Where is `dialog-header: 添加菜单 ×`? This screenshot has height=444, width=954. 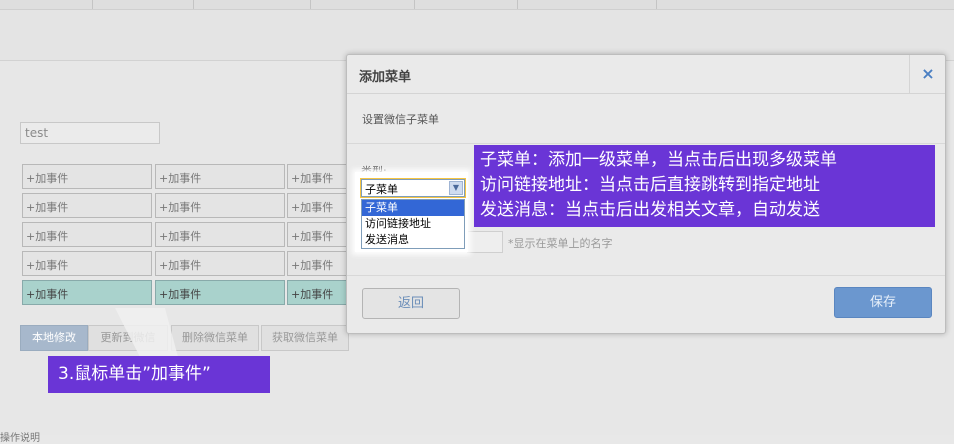 dialog-header: 添加菜单 × is located at coordinates (646, 74).